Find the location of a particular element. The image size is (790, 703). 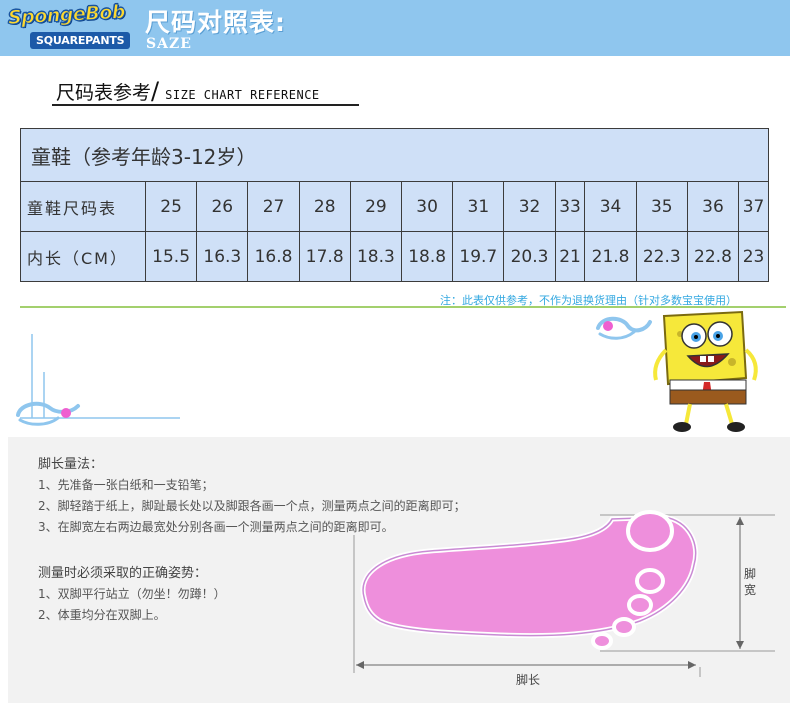

measure-step: 1、先准备一张白纸和一支铅笔； is located at coordinates (126, 485).